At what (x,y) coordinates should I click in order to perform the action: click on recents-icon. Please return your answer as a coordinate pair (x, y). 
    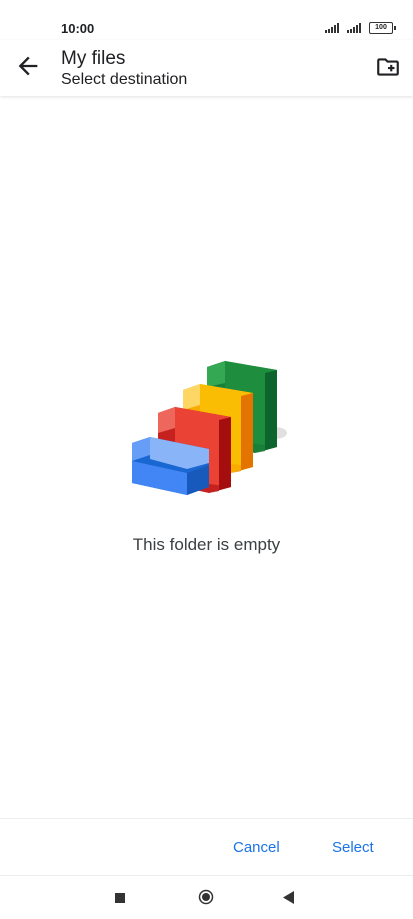
    Looking at the image, I should click on (120, 898).